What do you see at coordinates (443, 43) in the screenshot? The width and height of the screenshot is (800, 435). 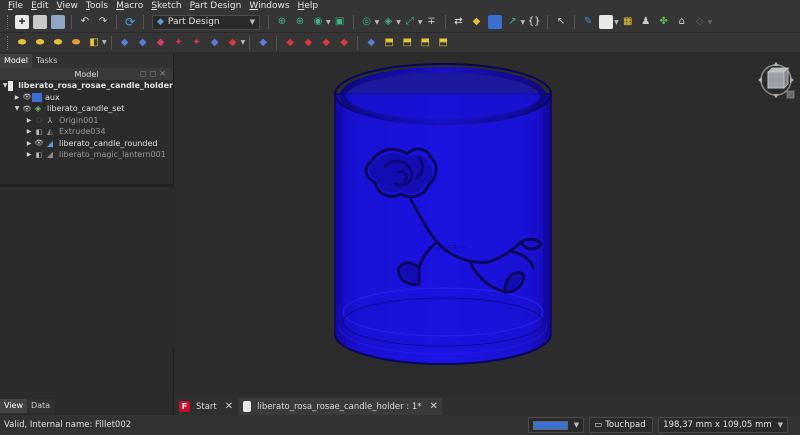 I see `multi-transform-icon: ⬒` at bounding box center [443, 43].